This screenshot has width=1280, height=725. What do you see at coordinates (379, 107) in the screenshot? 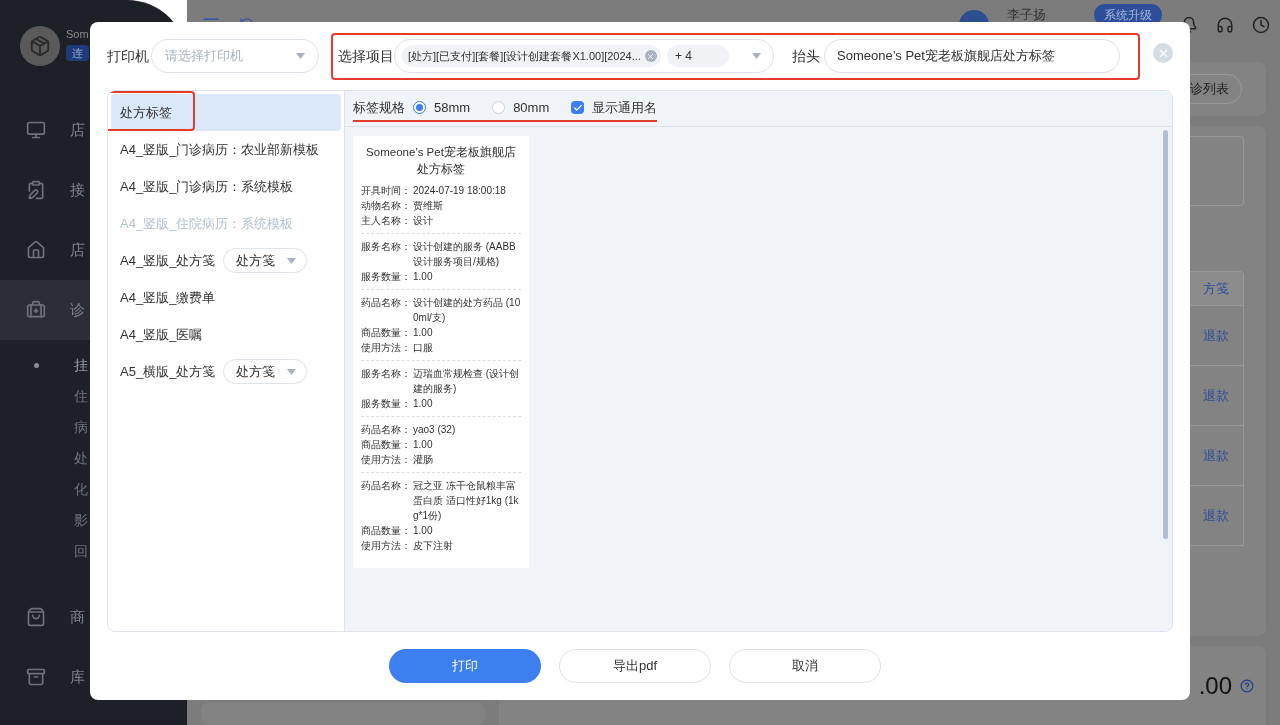
I see `spec-label: 标签规格` at bounding box center [379, 107].